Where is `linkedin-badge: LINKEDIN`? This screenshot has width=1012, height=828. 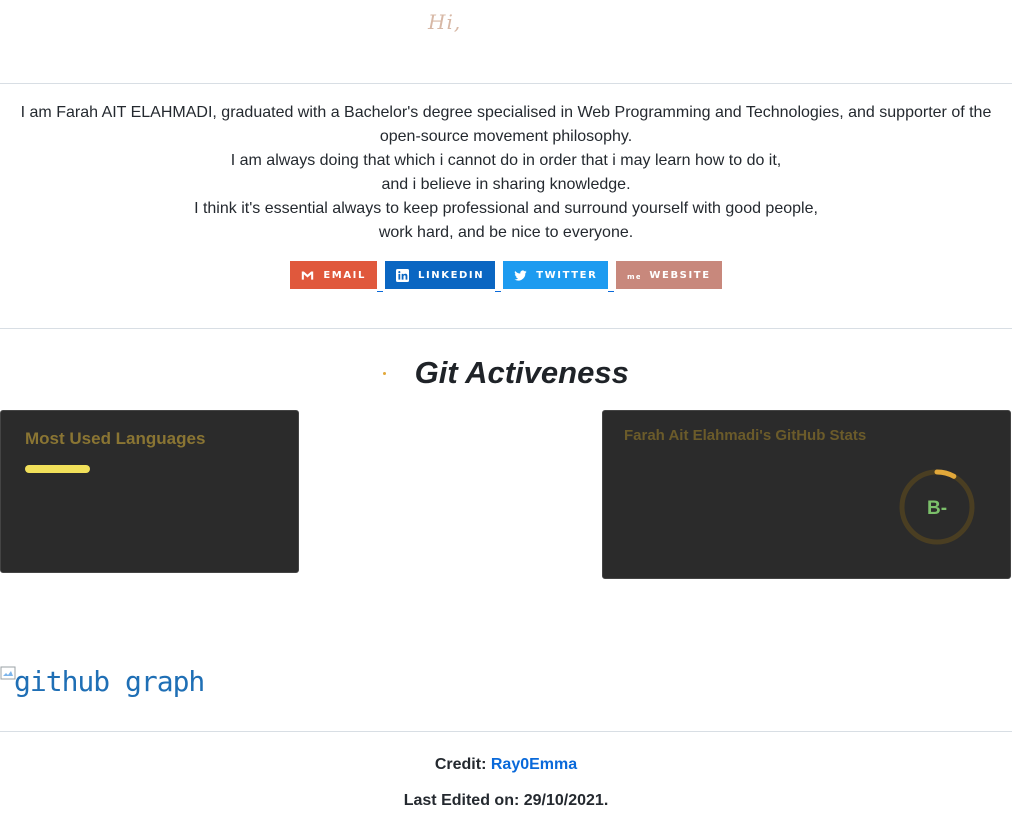
linkedin-badge: LINKEDIN is located at coordinates (440, 275).